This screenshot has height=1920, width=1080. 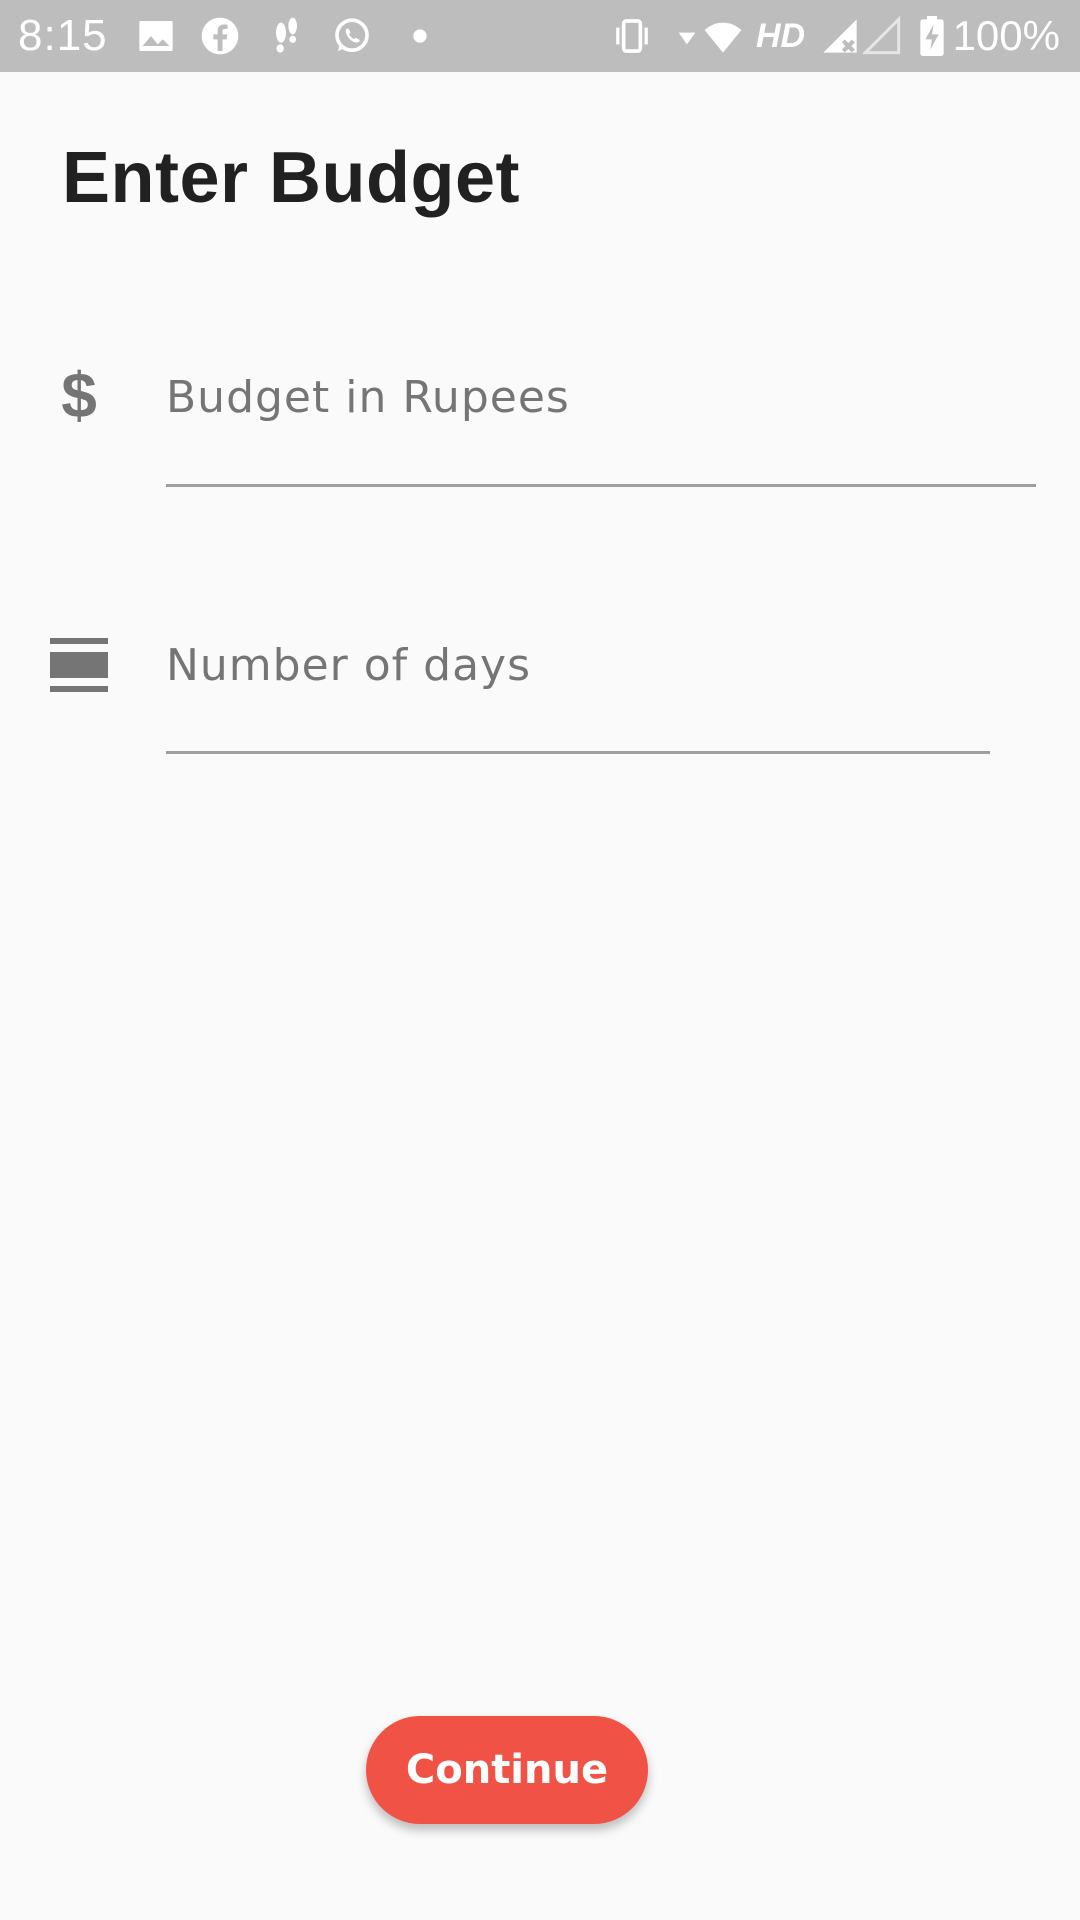 What do you see at coordinates (420, 36) in the screenshot?
I see `dot-icon` at bounding box center [420, 36].